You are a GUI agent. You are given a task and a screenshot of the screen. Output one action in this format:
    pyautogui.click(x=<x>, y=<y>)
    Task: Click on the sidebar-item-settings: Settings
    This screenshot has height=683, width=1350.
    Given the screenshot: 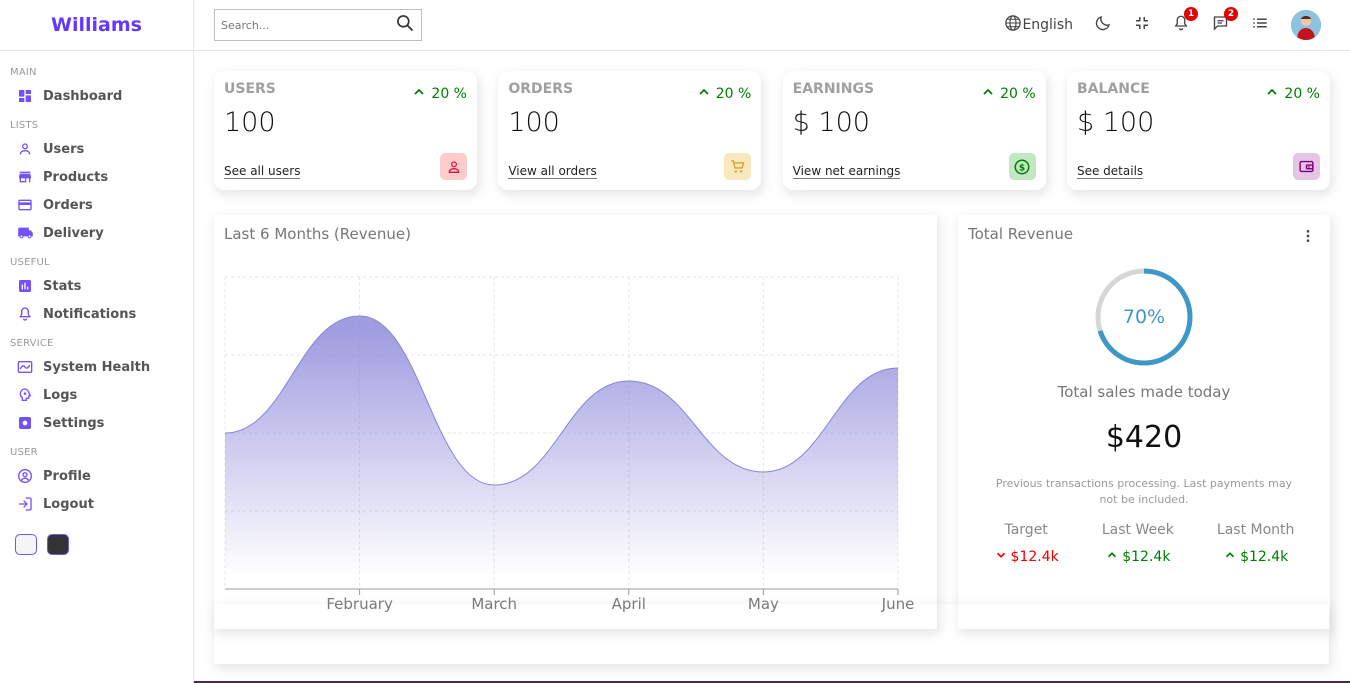 What is the action you would take?
    pyautogui.click(x=101, y=423)
    